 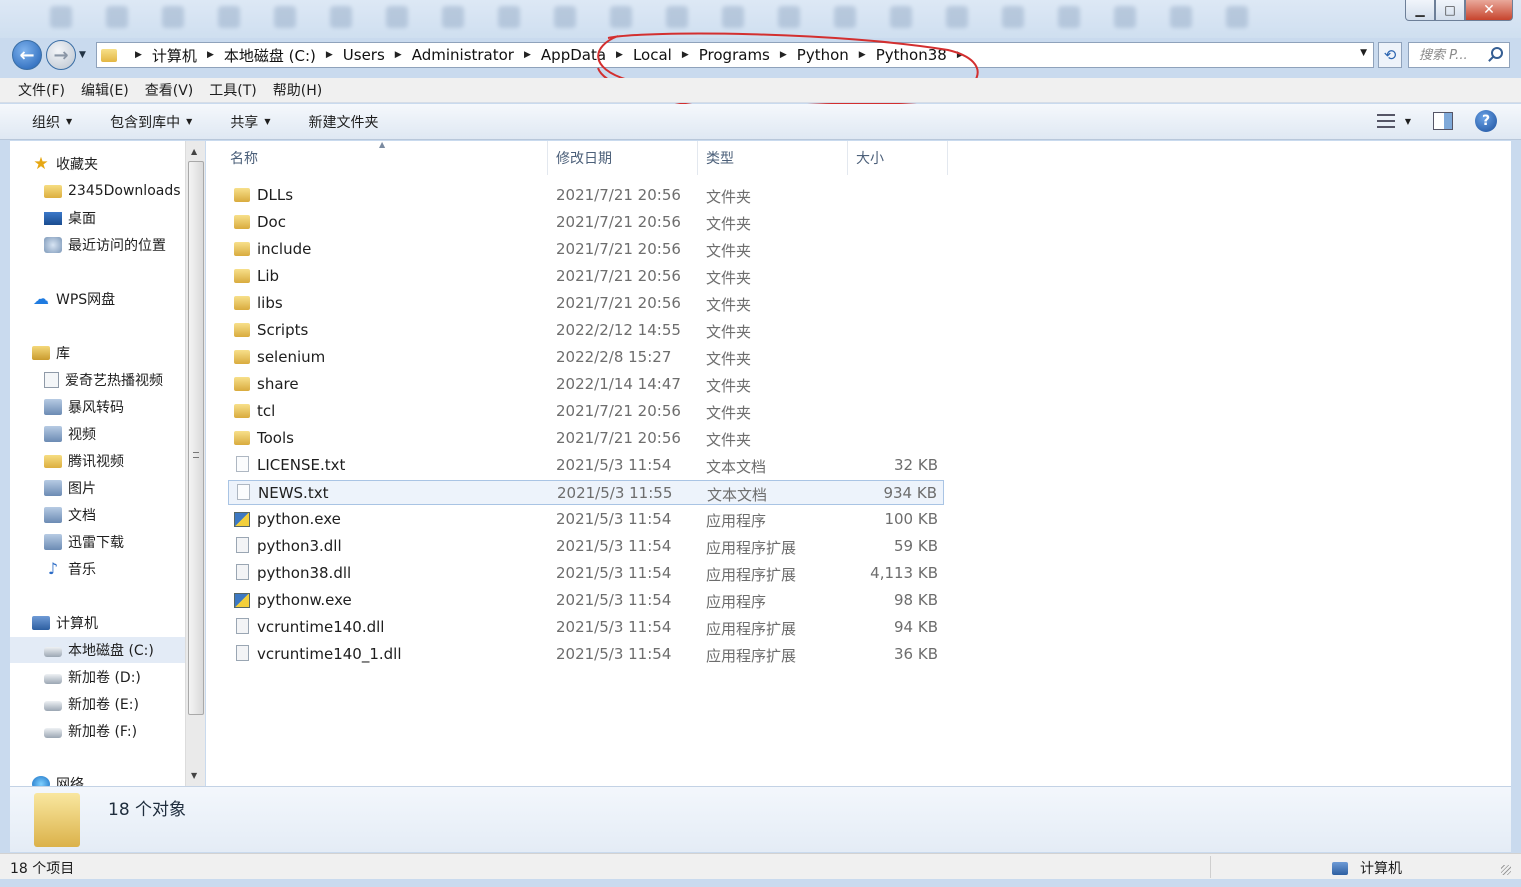 I want to click on minimize-button: ▁, so click(x=1420, y=10).